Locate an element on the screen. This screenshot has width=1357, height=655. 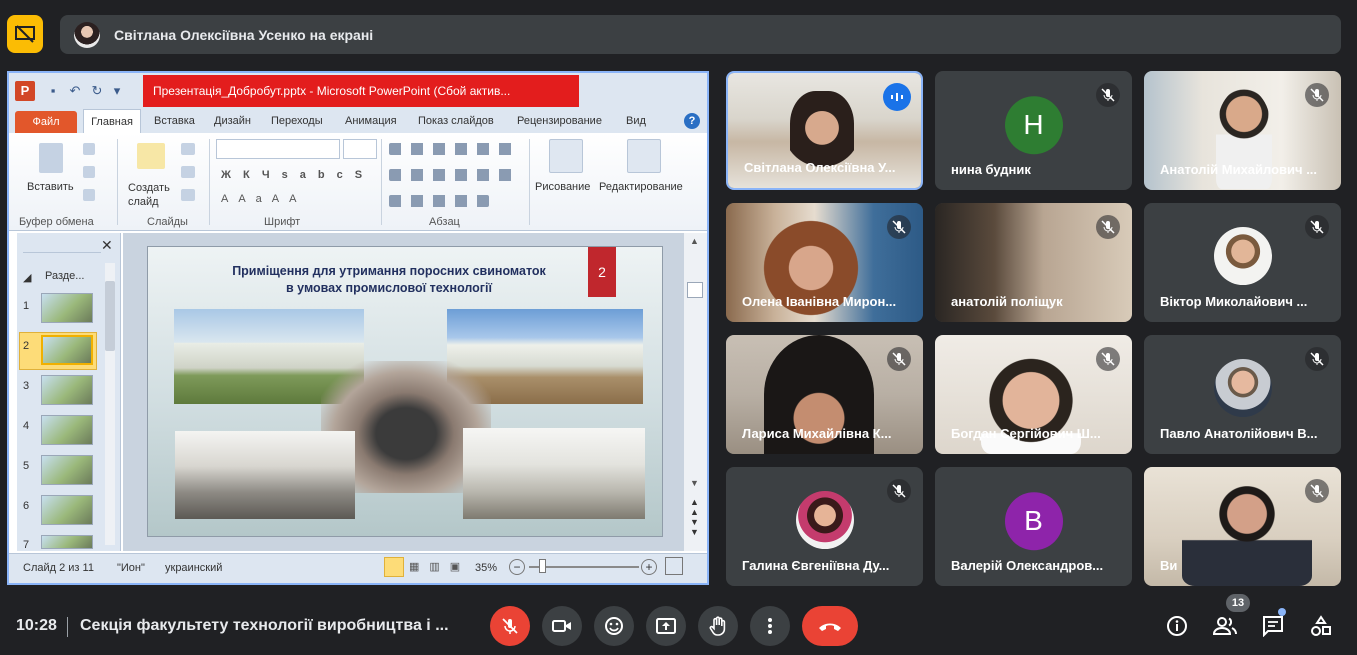
cut-icon is located at coordinates (89, 149).